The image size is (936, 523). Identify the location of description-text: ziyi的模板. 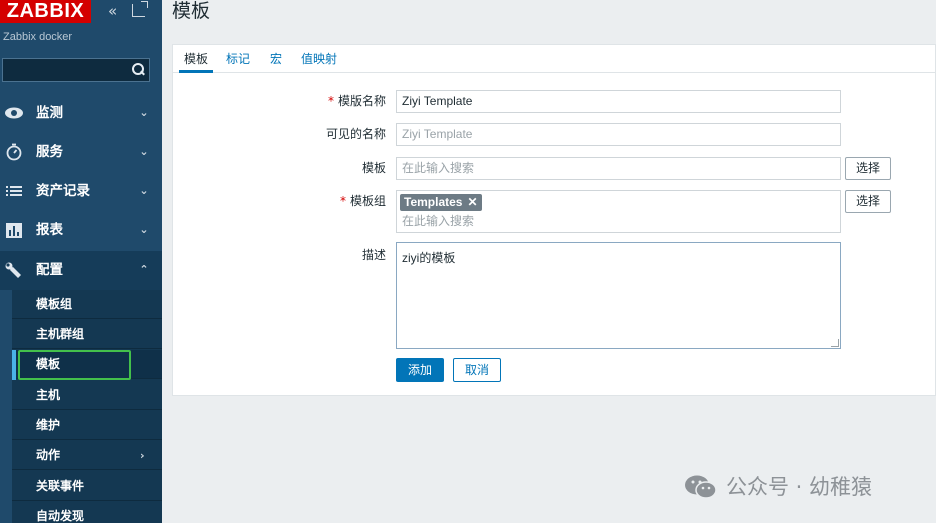
(429, 258).